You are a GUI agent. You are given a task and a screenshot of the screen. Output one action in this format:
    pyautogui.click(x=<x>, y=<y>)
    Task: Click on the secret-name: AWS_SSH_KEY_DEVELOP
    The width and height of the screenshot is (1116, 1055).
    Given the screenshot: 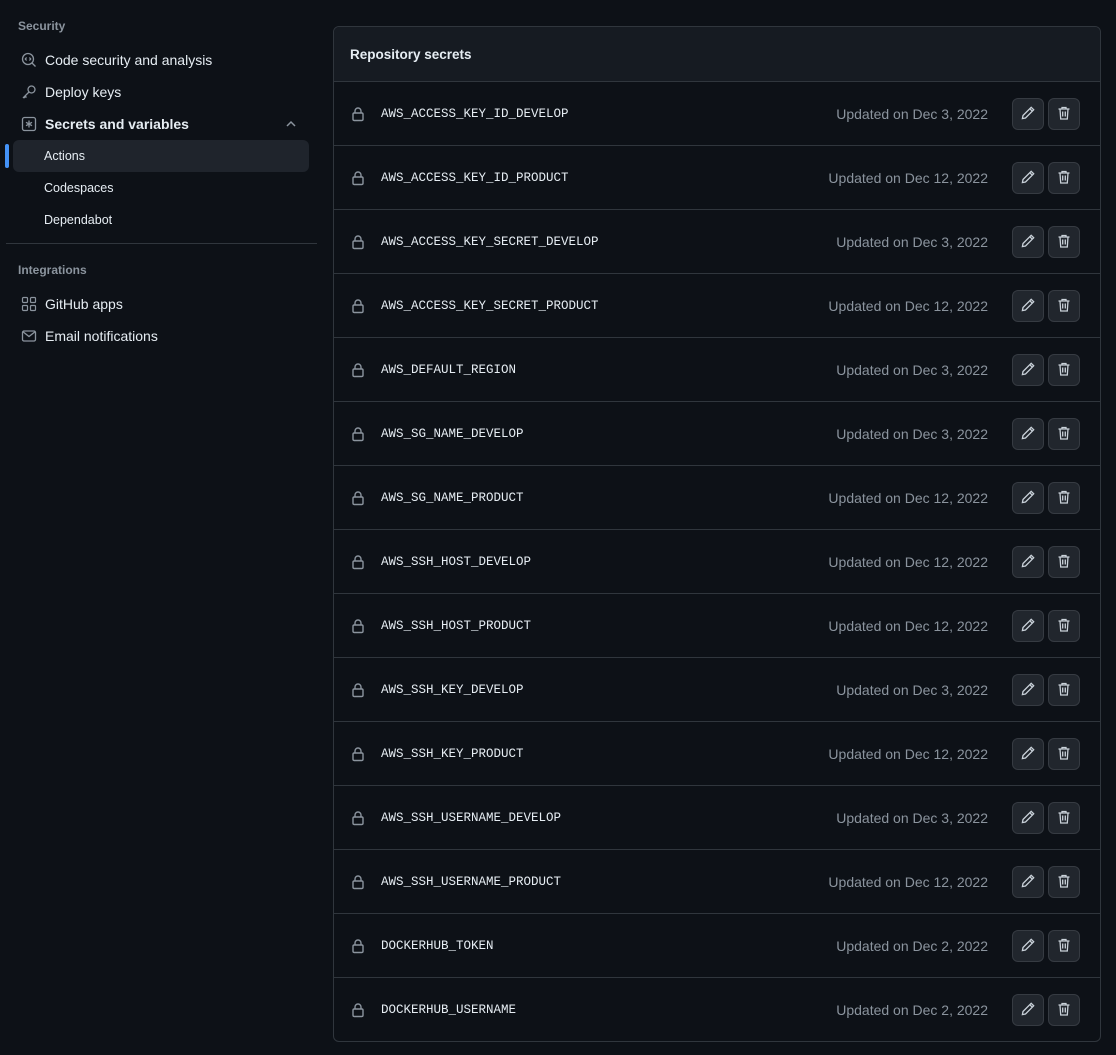 What is the action you would take?
    pyautogui.click(x=452, y=690)
    